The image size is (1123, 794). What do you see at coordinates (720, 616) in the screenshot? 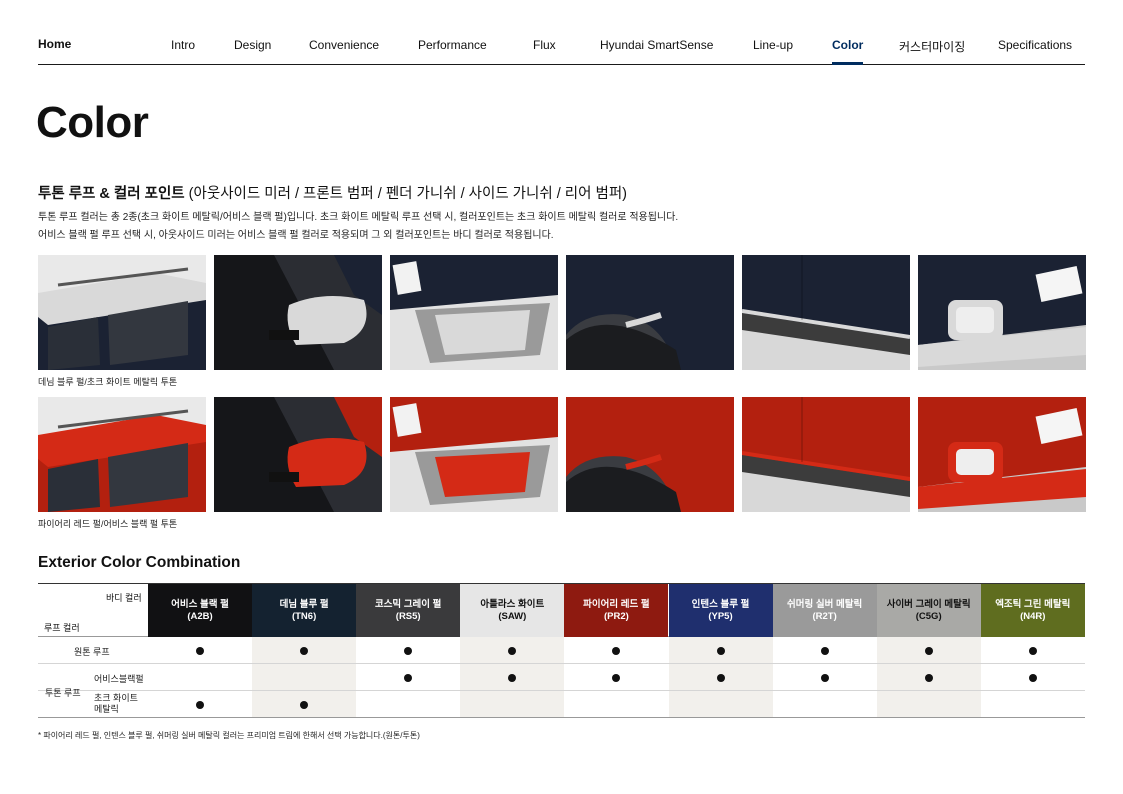
I see `color-code: (YP5)` at bounding box center [720, 616].